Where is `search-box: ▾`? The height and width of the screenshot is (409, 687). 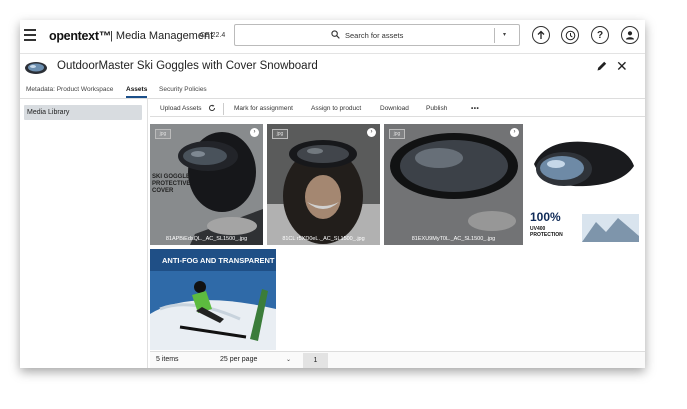
search-box: ▾ is located at coordinates (377, 35).